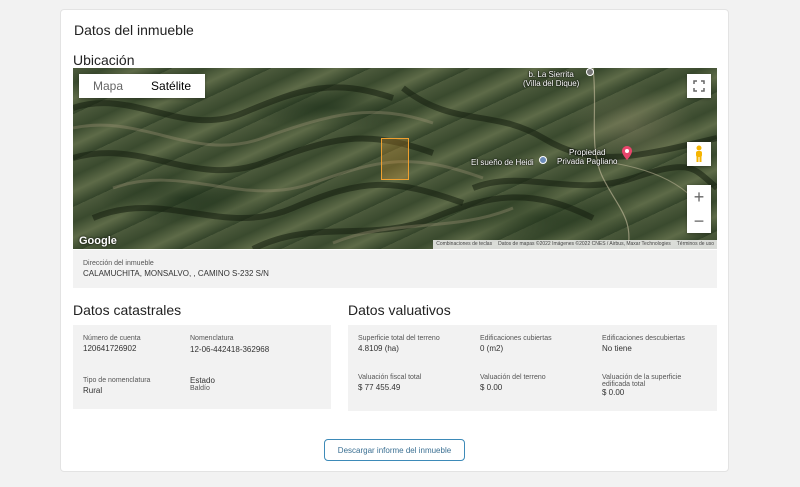 Image resolution: width=800 pixels, height=487 pixels. I want to click on fiscal-label: Valuación fiscal total, so click(390, 377).